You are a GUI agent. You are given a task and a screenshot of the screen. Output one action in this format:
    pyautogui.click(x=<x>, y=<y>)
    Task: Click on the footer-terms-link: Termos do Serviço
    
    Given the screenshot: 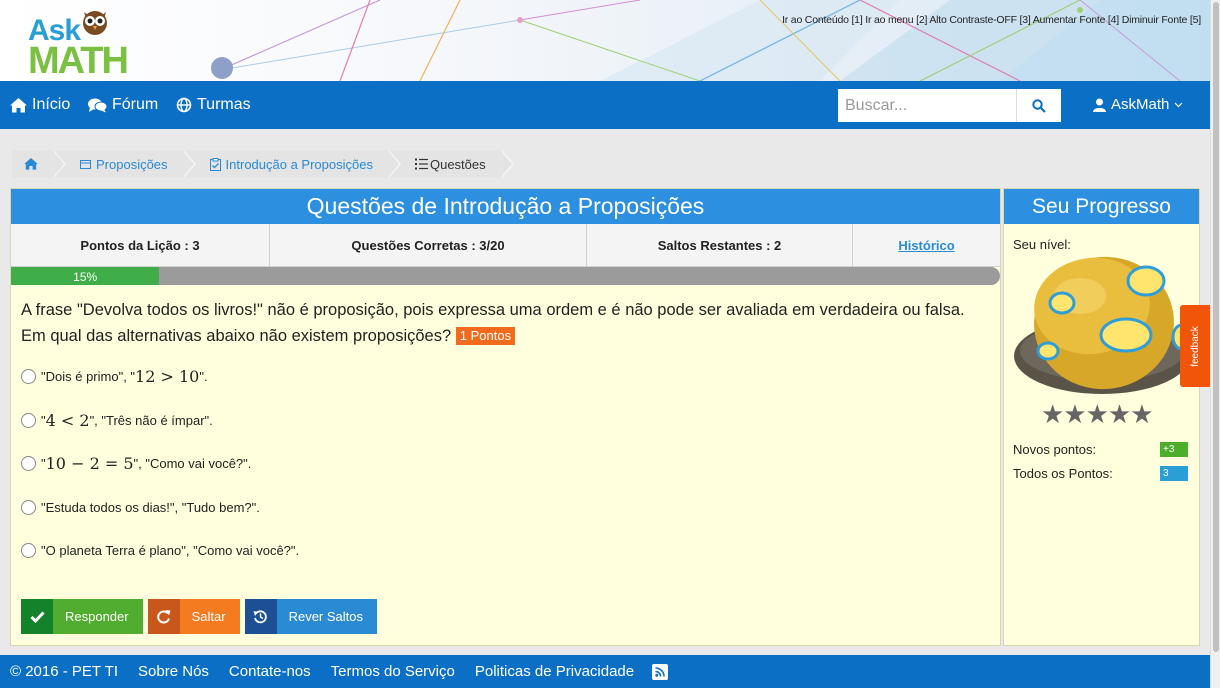 What is the action you would take?
    pyautogui.click(x=393, y=671)
    